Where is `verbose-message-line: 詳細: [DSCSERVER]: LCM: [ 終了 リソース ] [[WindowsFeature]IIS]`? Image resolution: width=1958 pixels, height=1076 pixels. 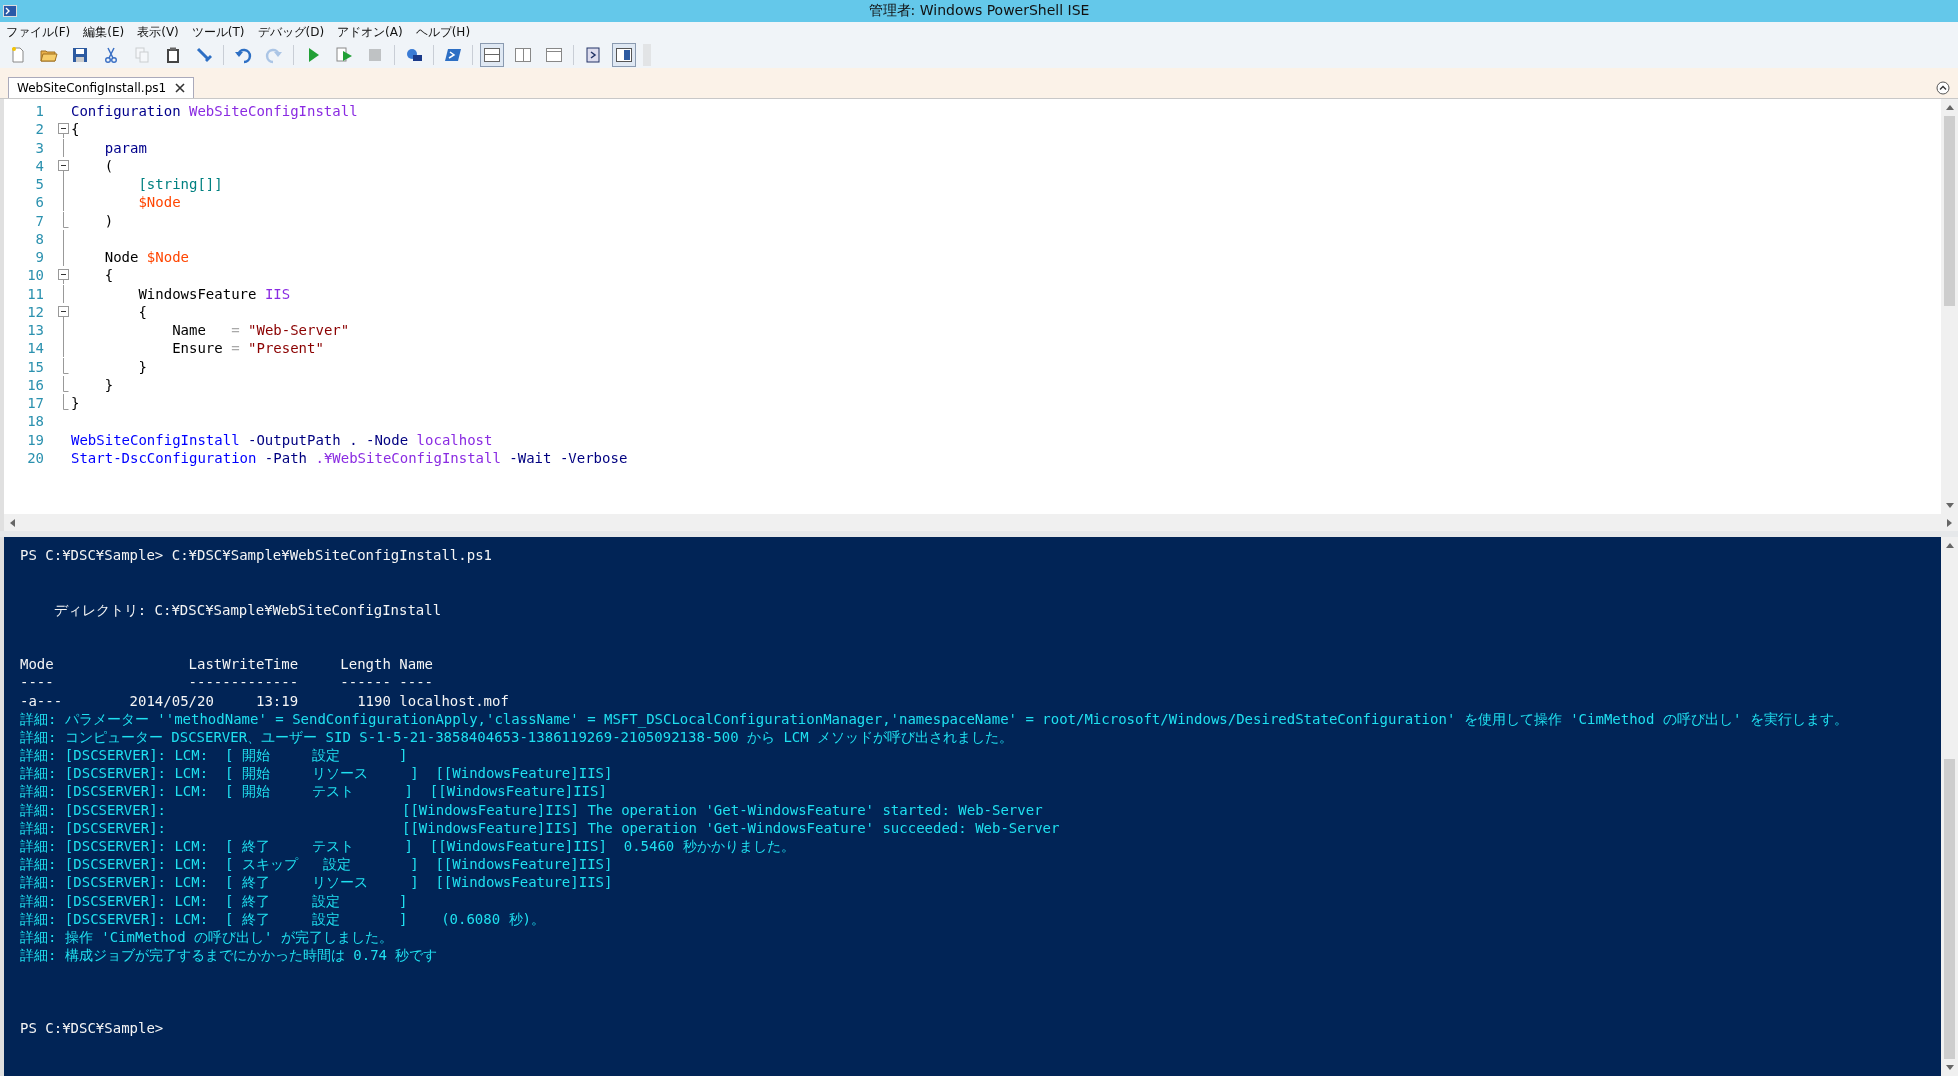 verbose-message-line: 詳細: [DSCSERVER]: LCM: [ 終了 リソース ] [[WindowsFeature]IIS] is located at coordinates (317, 882).